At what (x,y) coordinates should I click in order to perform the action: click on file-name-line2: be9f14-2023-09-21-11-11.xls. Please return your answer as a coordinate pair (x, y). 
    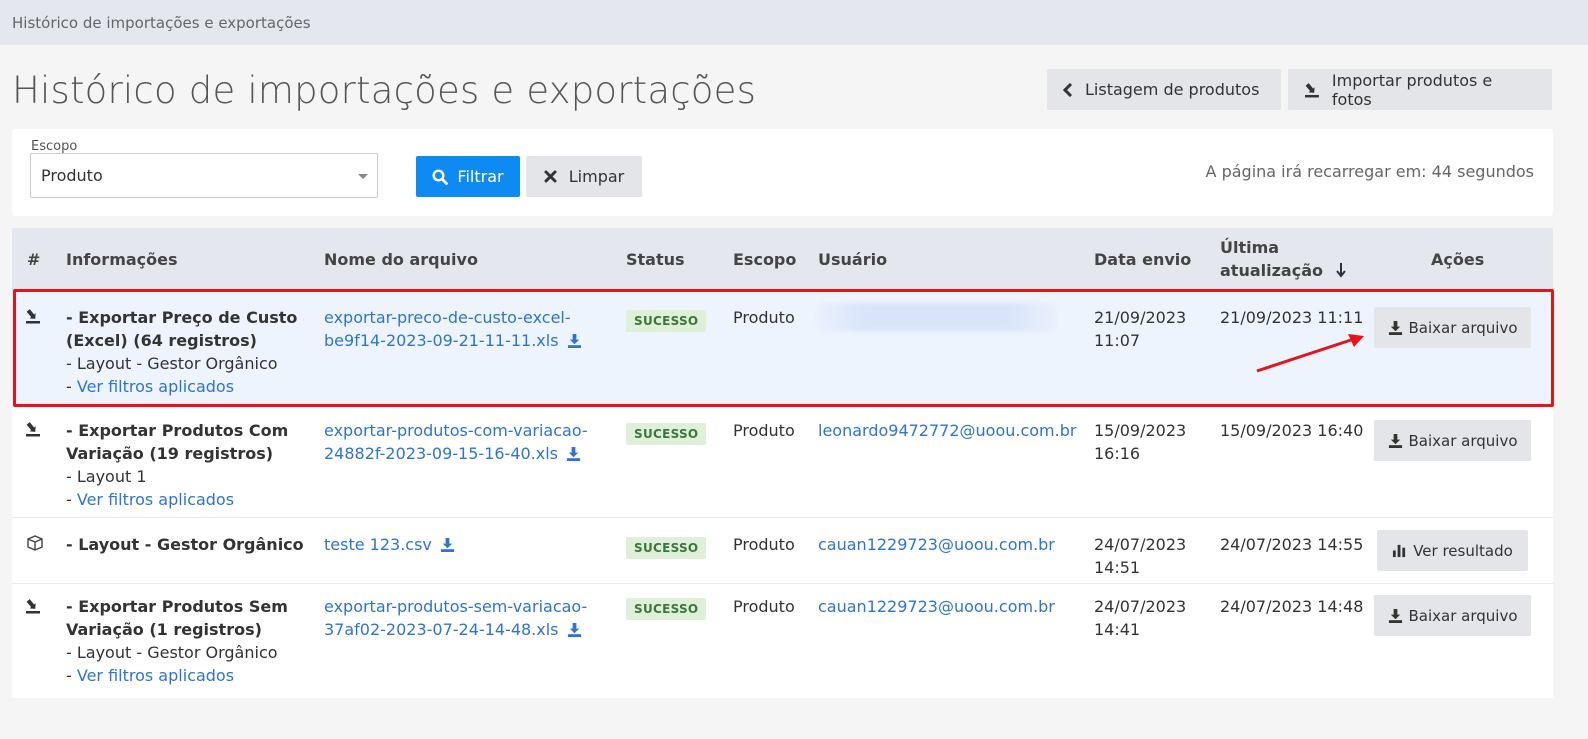
    Looking at the image, I should click on (441, 340).